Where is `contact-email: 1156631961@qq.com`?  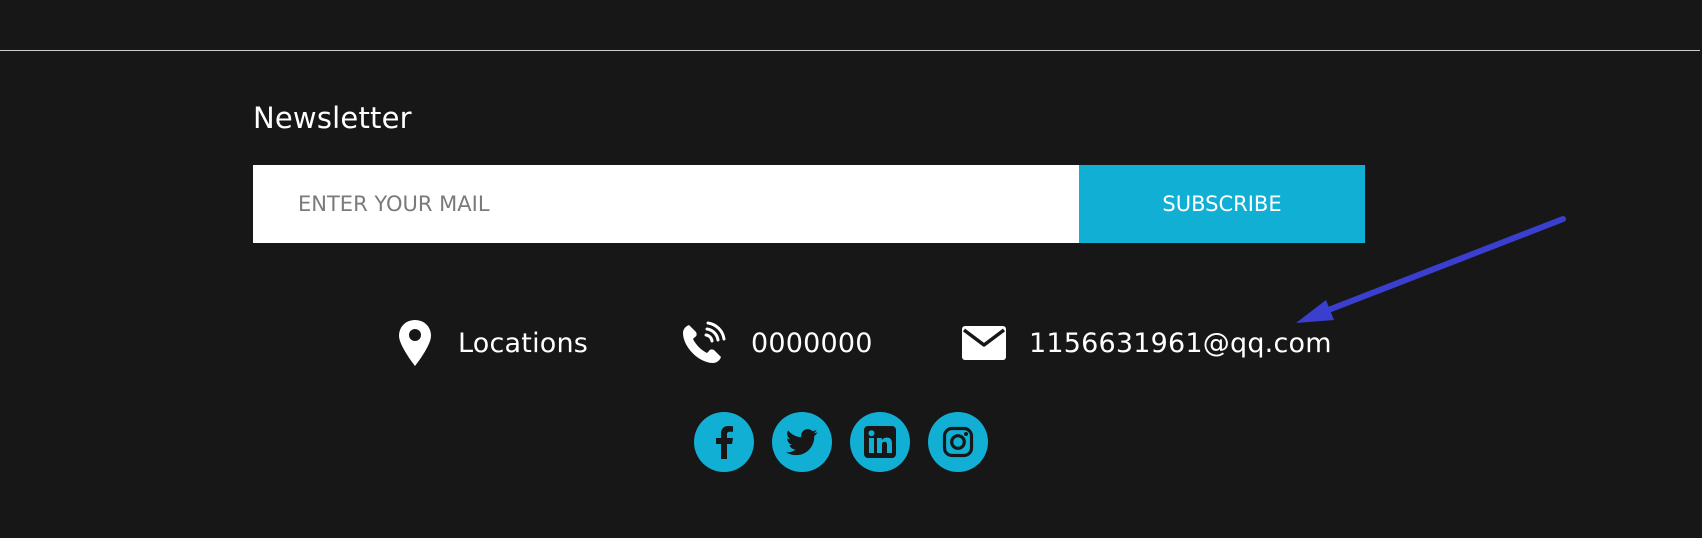
contact-email: 1156631961@qq.com is located at coordinates (1146, 343).